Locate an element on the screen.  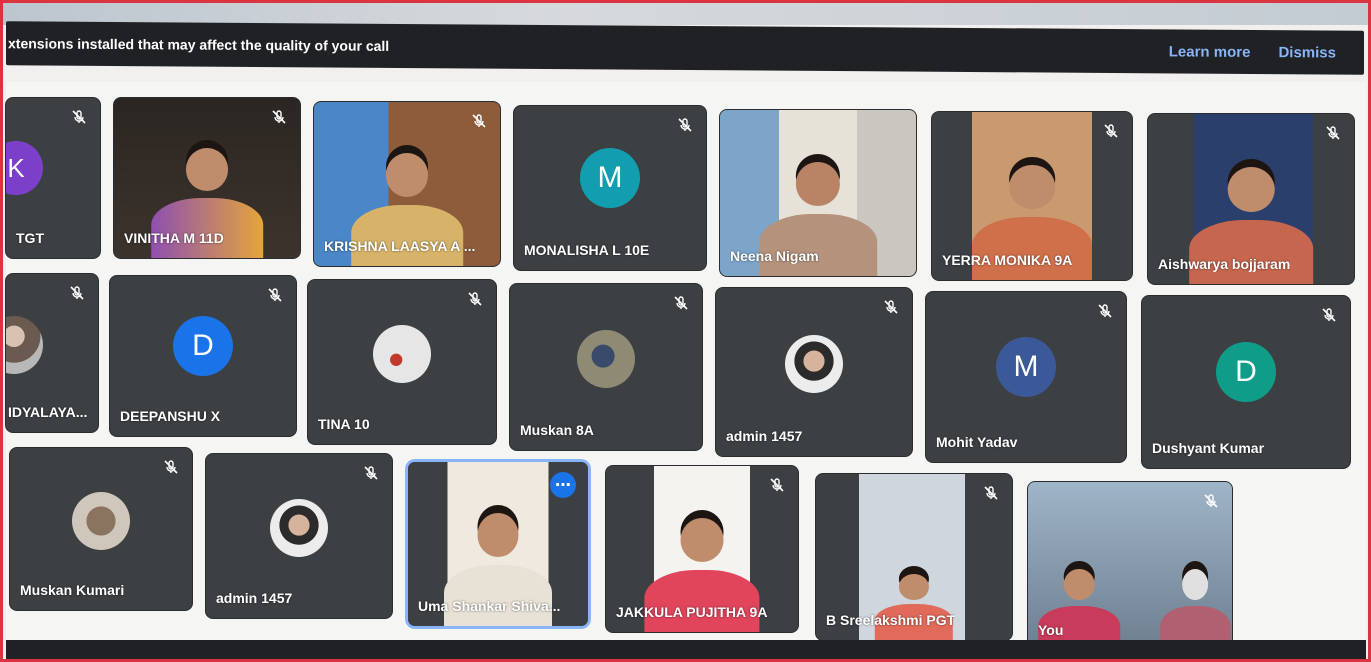
learn-more-link: Learn more is located at coordinates (1210, 52).